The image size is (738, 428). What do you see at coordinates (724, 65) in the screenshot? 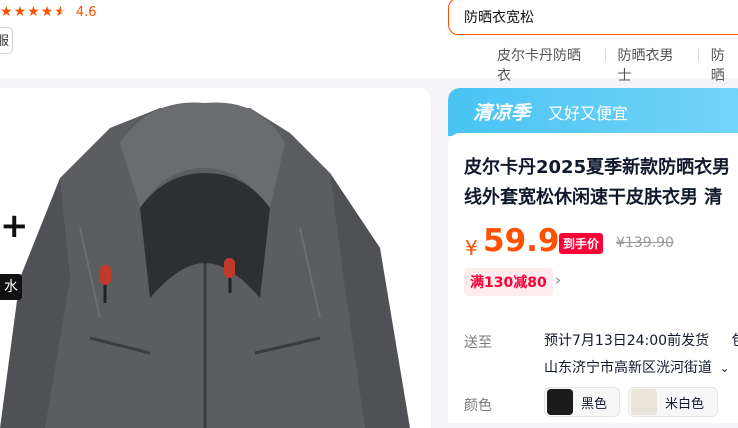
I see `hot-search-link: 防晒` at bounding box center [724, 65].